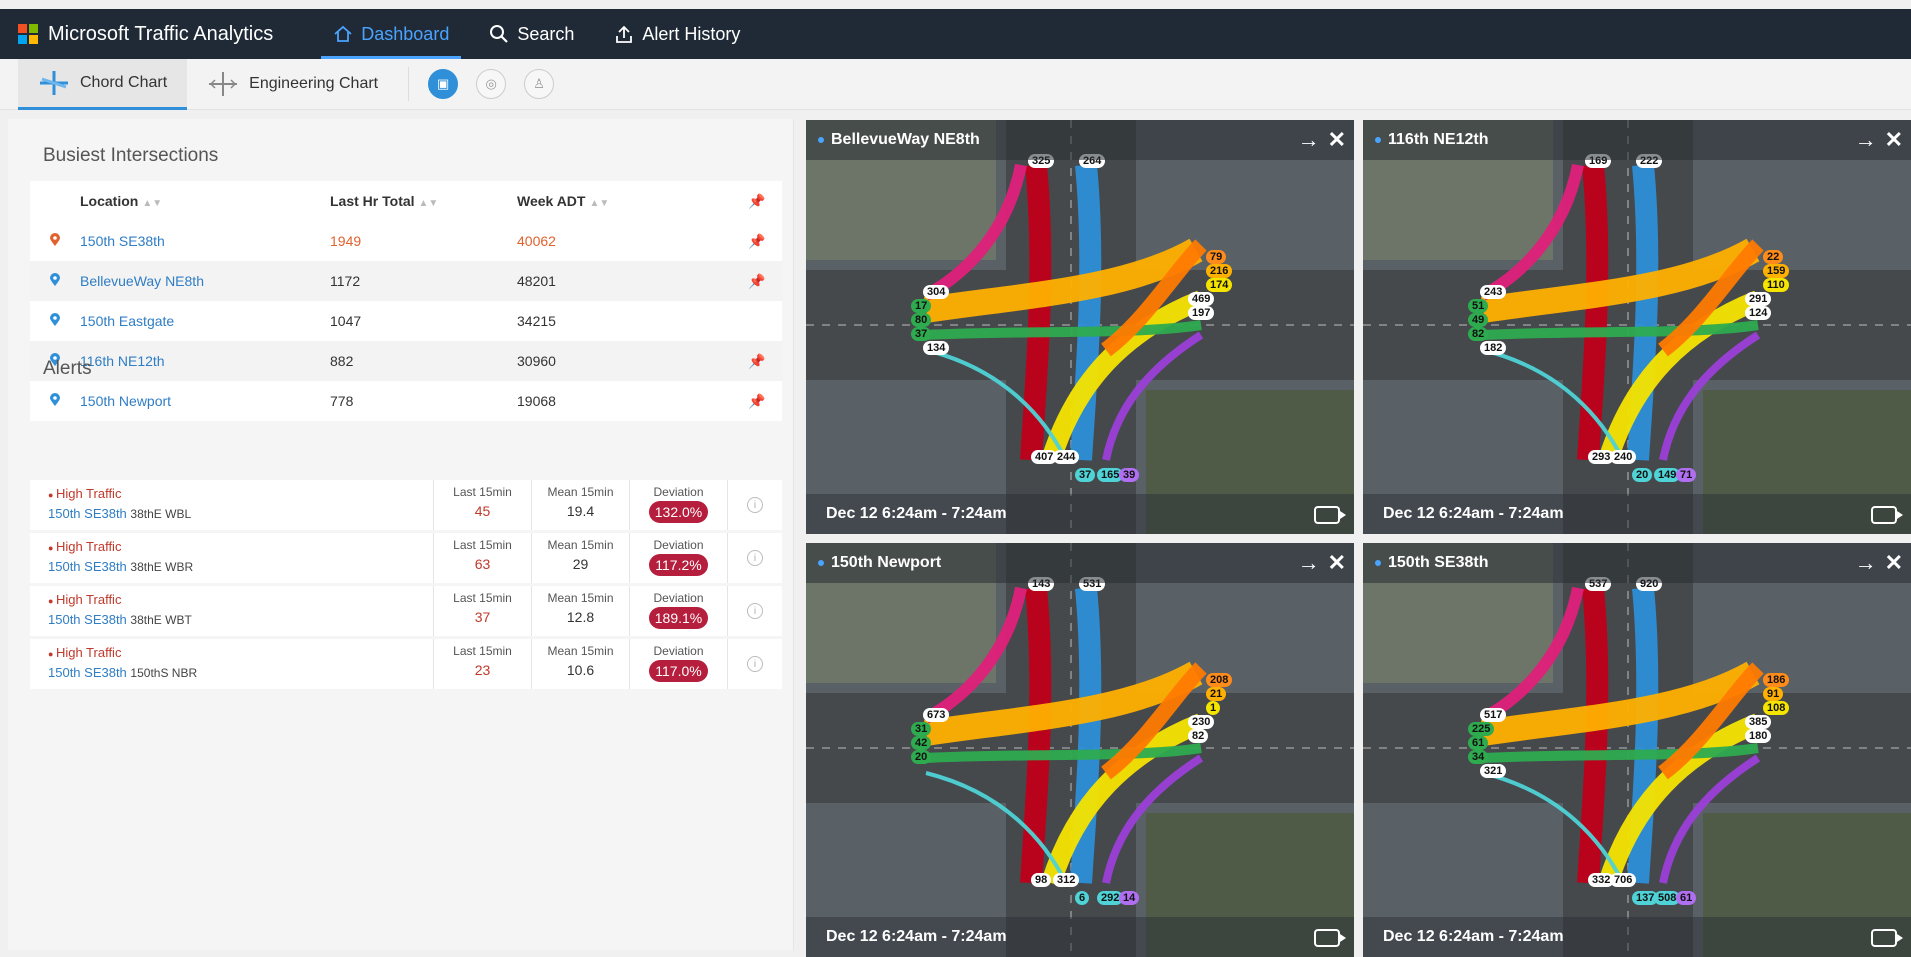 The image size is (1911, 957). What do you see at coordinates (1623, 457) in the screenshot?
I see `volume-label: 240` at bounding box center [1623, 457].